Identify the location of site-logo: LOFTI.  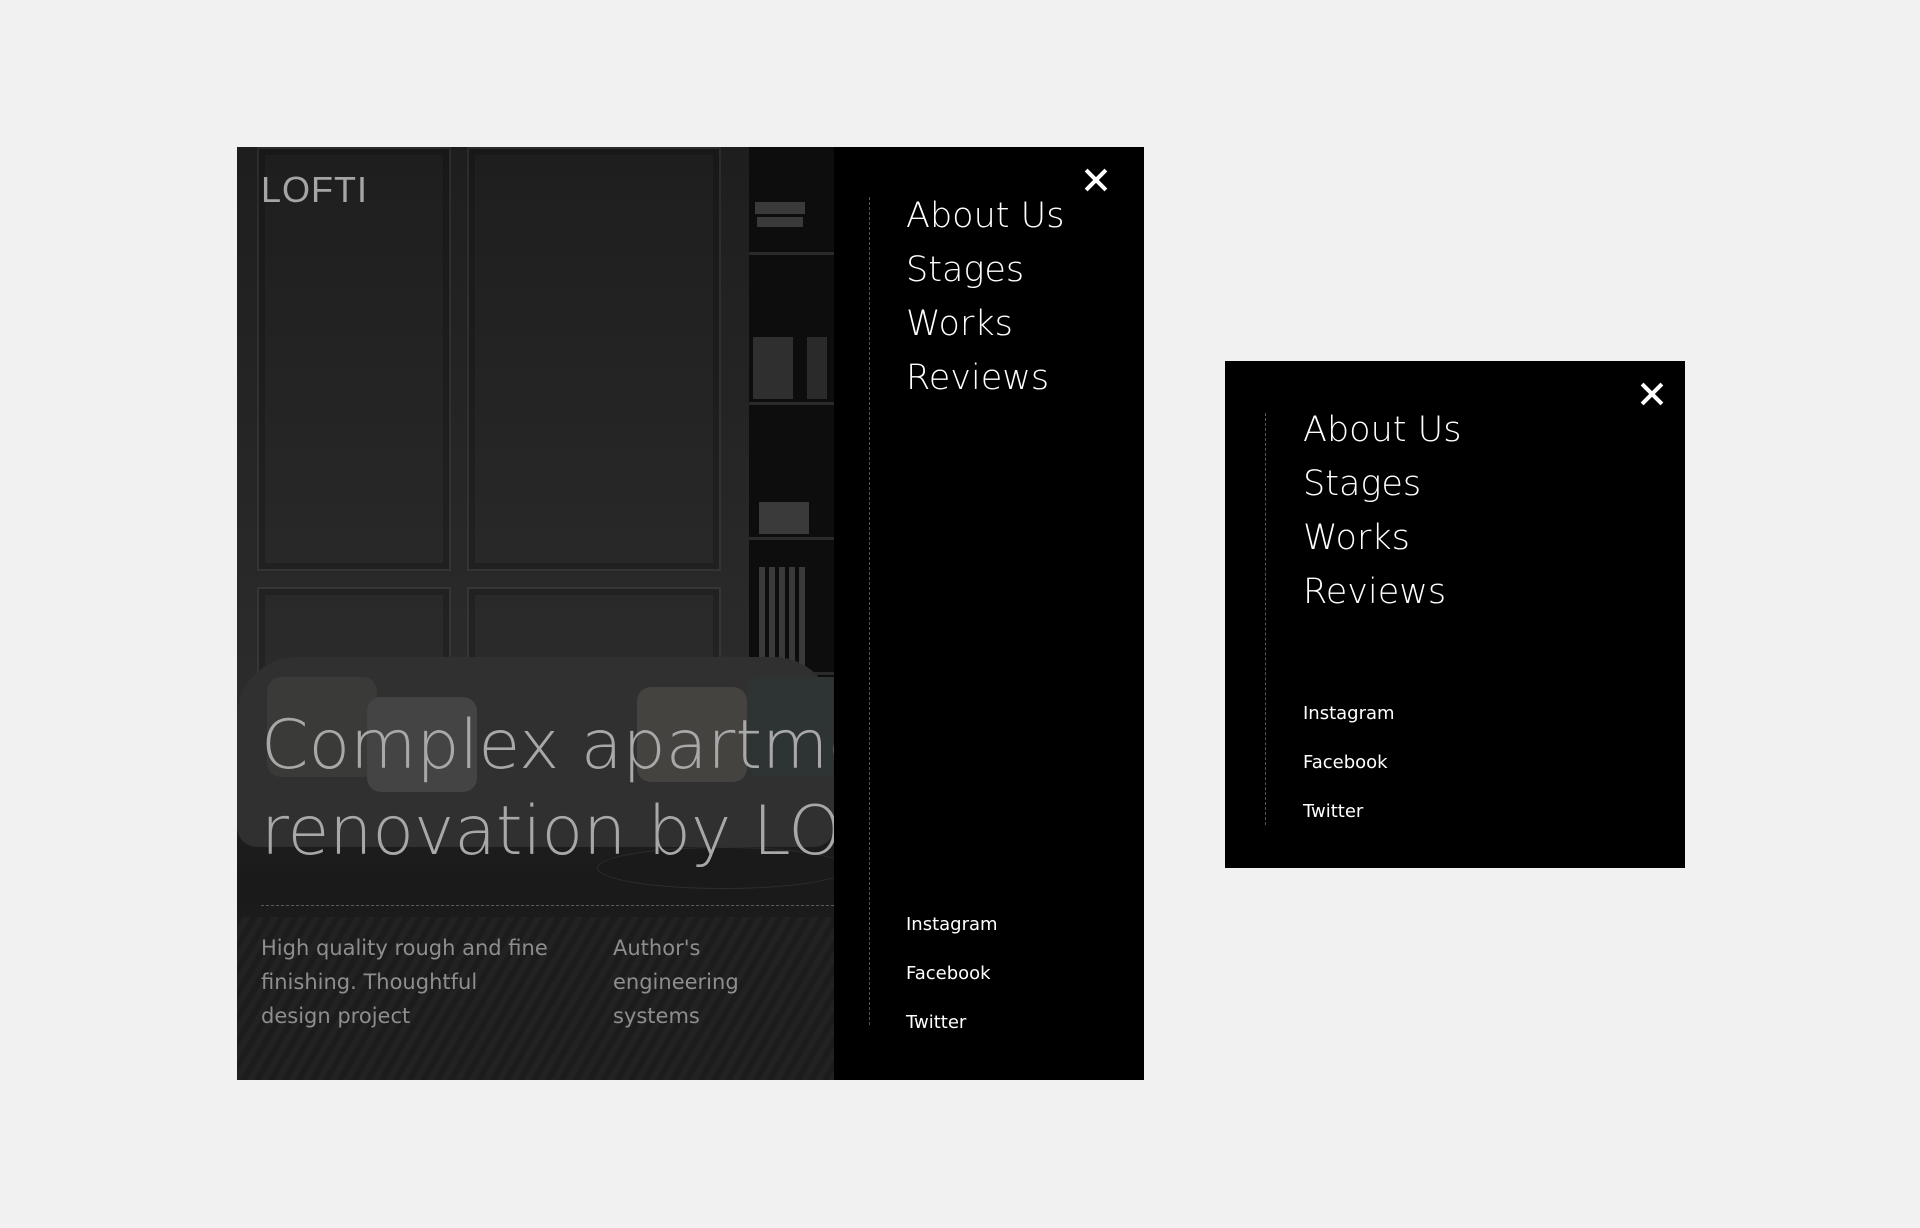
(314, 190).